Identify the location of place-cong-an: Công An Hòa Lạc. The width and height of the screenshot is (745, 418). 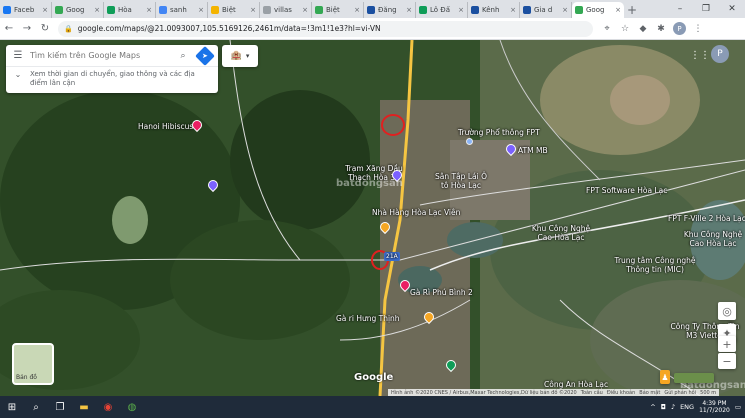
(576, 384).